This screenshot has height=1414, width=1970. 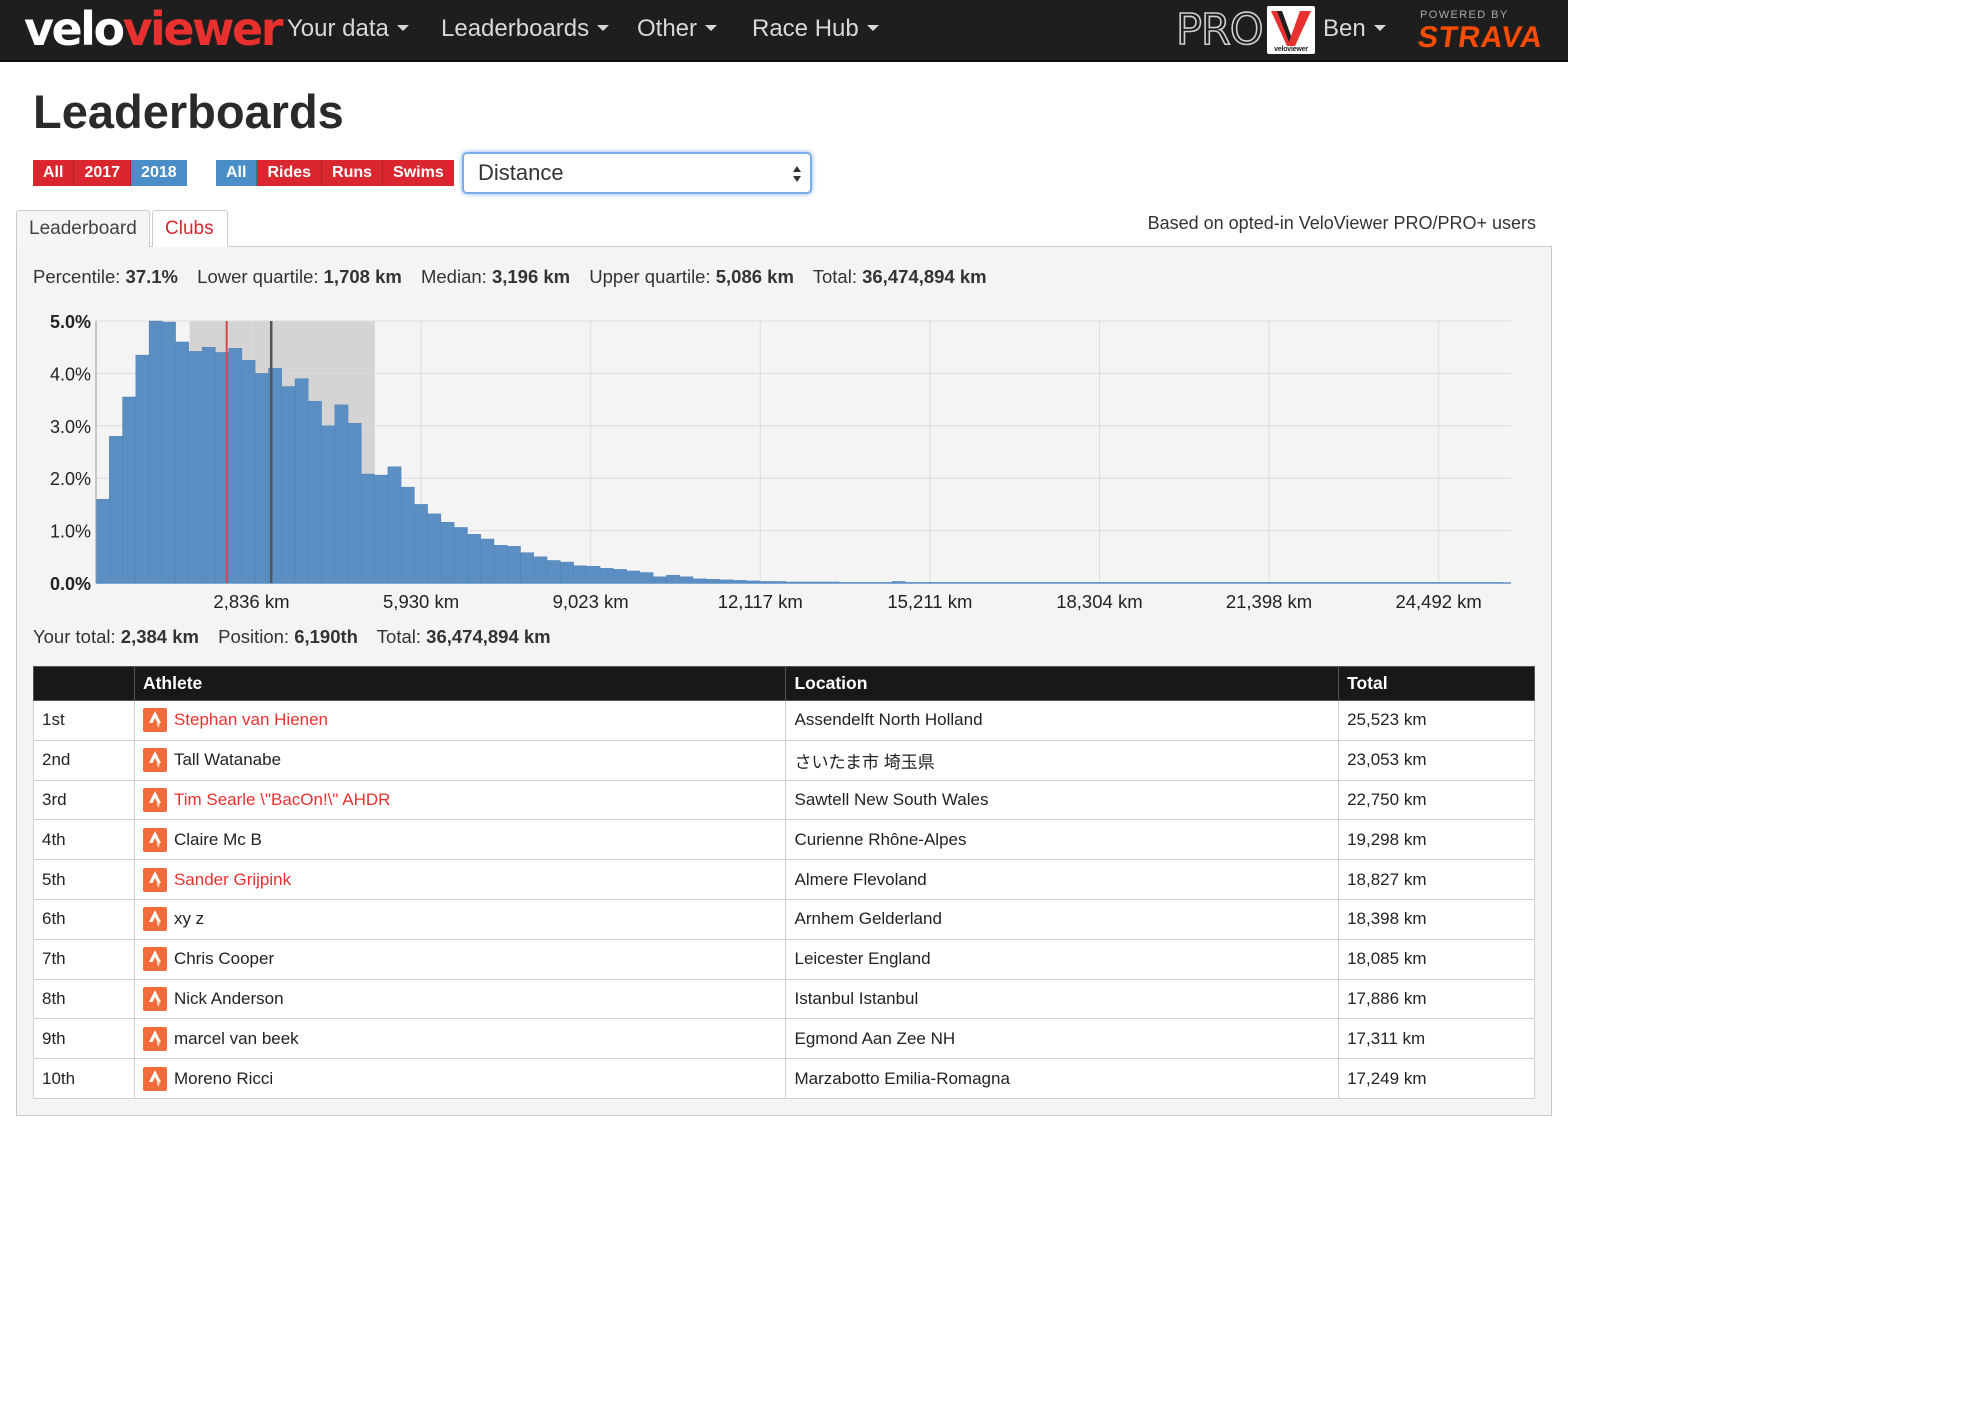 What do you see at coordinates (1344, 28) in the screenshot?
I see `user-name: Ben` at bounding box center [1344, 28].